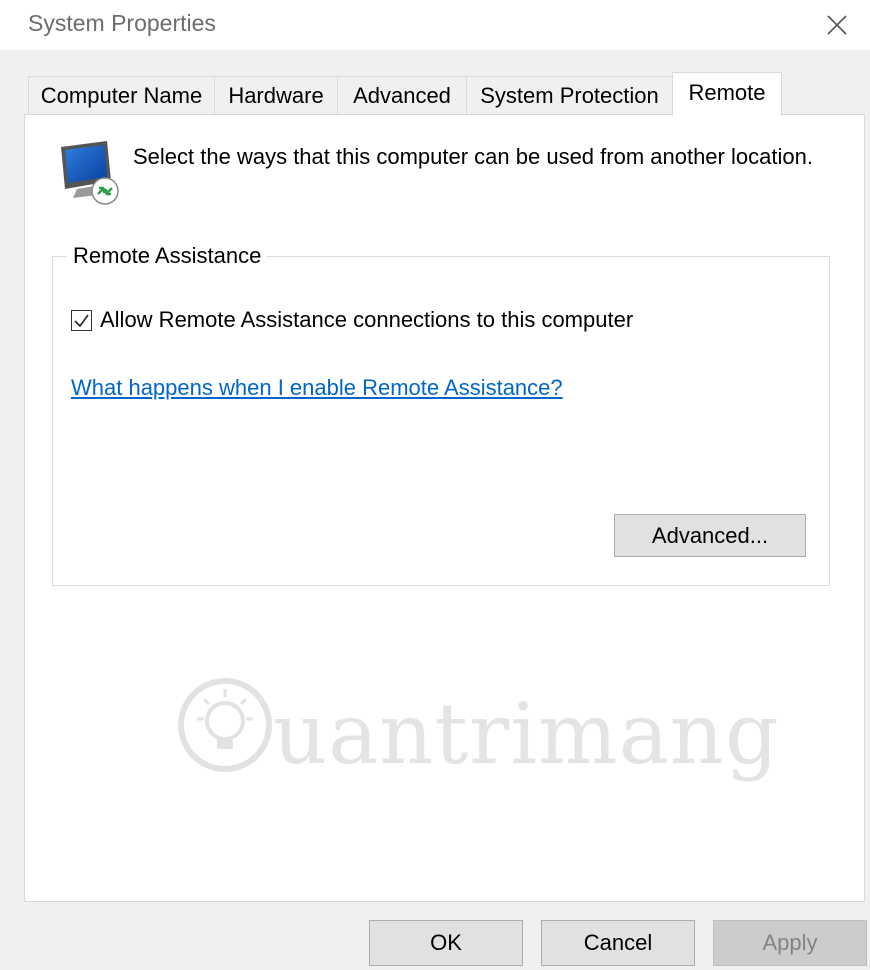  What do you see at coordinates (276, 95) in the screenshot?
I see `tab-hardware: Hardware` at bounding box center [276, 95].